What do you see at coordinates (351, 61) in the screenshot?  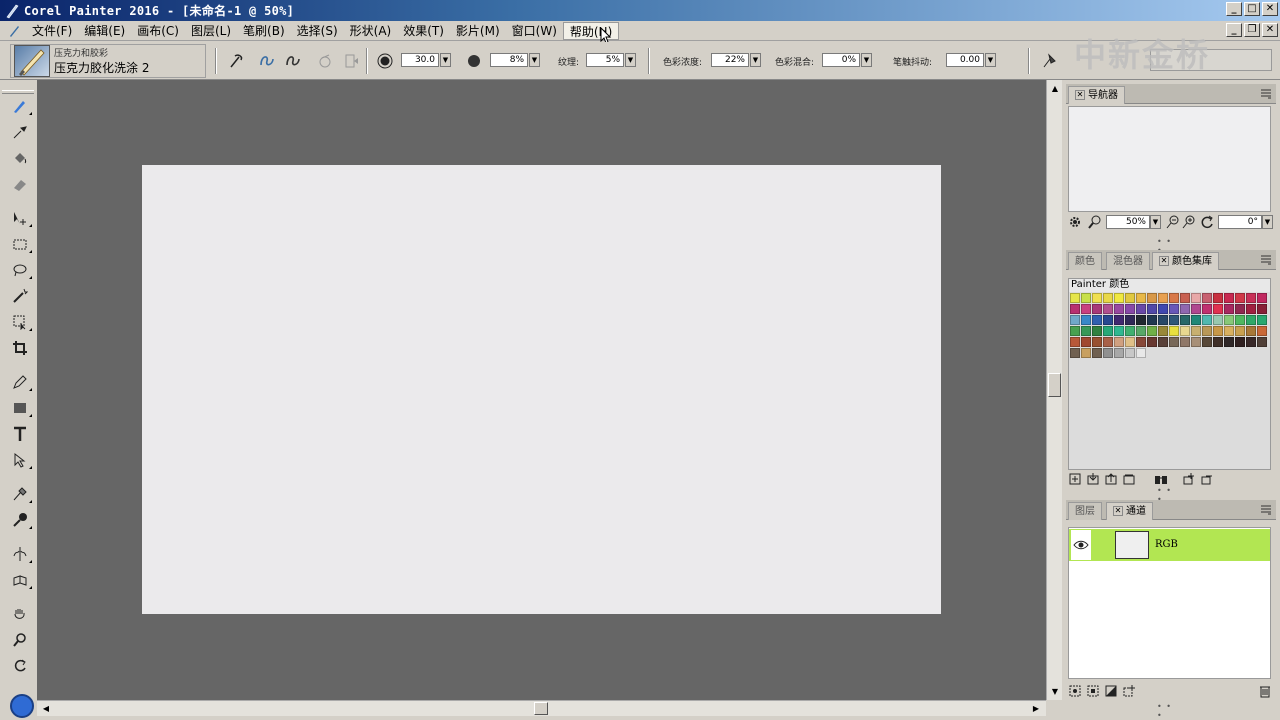 I see `reset-tool-icon` at bounding box center [351, 61].